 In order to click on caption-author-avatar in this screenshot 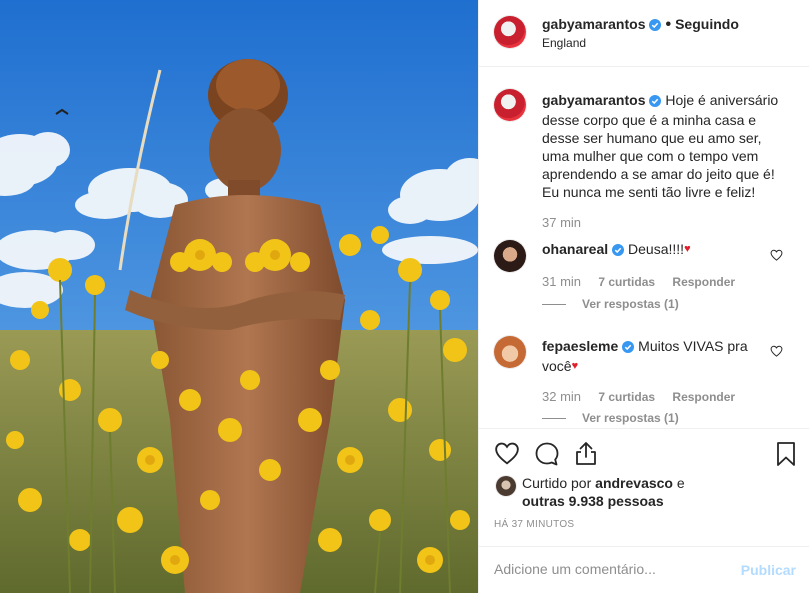, I will do `click(510, 105)`.